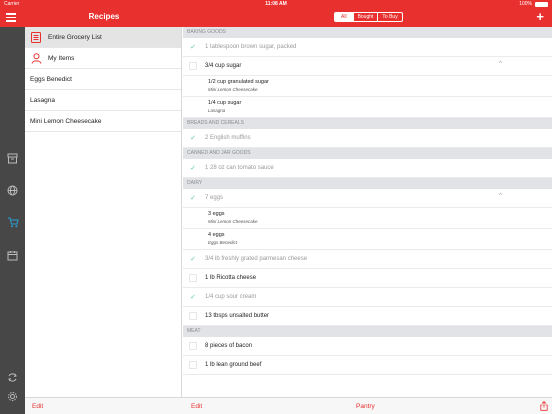  Describe the element at coordinates (367, 138) in the screenshot. I see `grocery-item: ✓ 2 English muffins` at that location.